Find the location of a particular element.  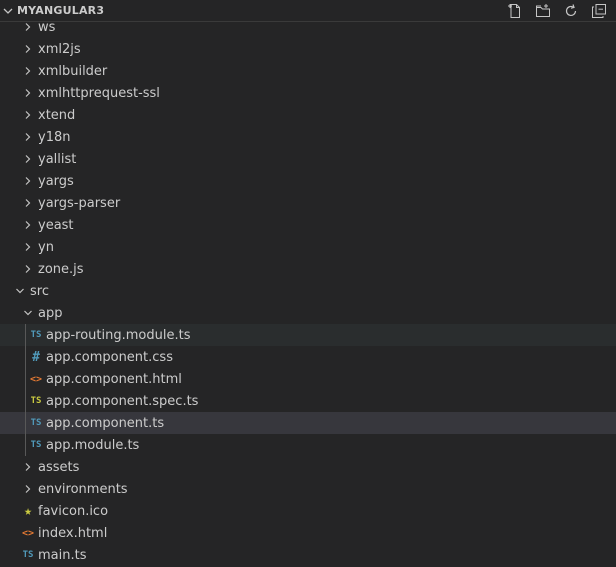

tree-item-app-module-ts: TS app.module.ts is located at coordinates (308, 445).